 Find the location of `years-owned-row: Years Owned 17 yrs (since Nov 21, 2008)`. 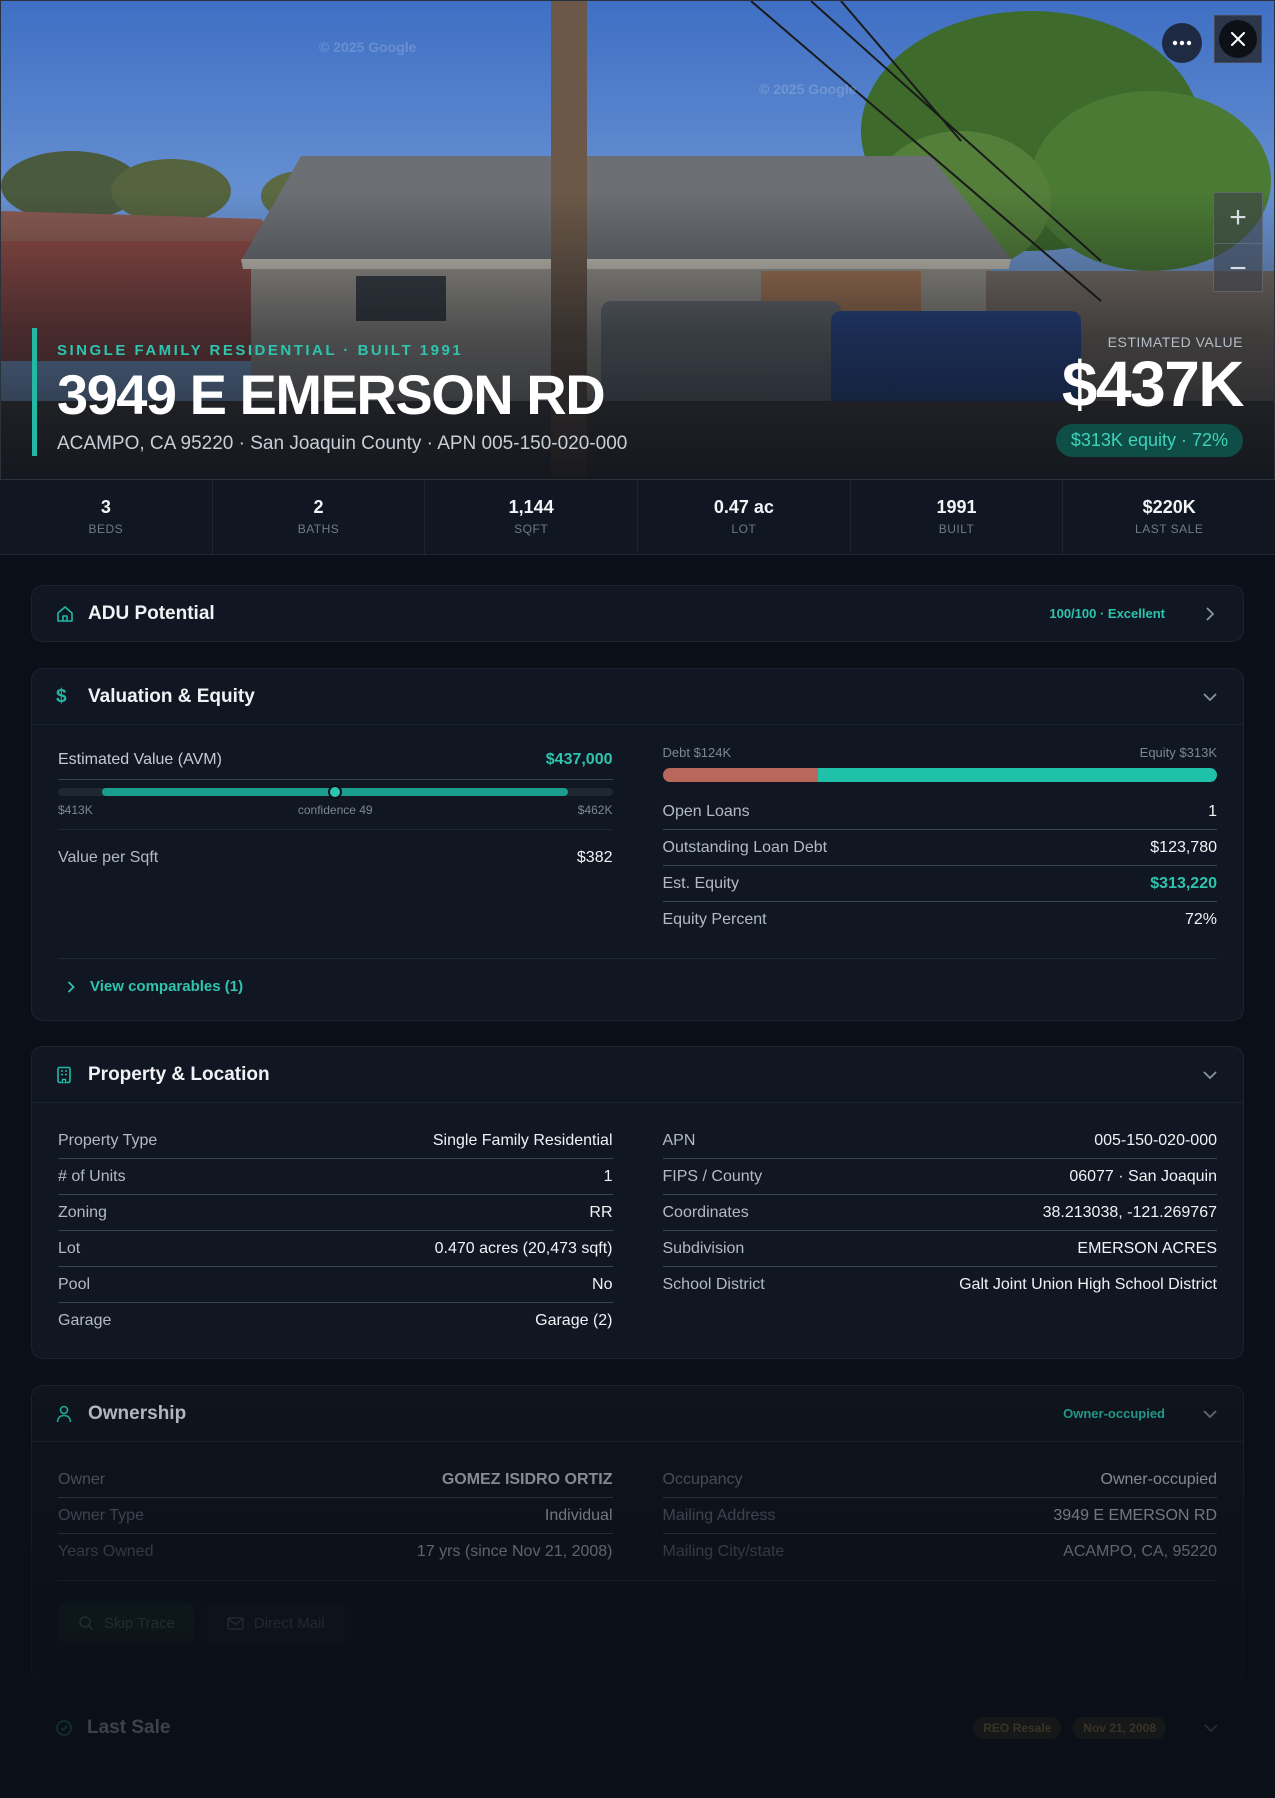

years-owned-row: Years Owned 17 yrs (since Nov 21, 2008) is located at coordinates (335, 1551).